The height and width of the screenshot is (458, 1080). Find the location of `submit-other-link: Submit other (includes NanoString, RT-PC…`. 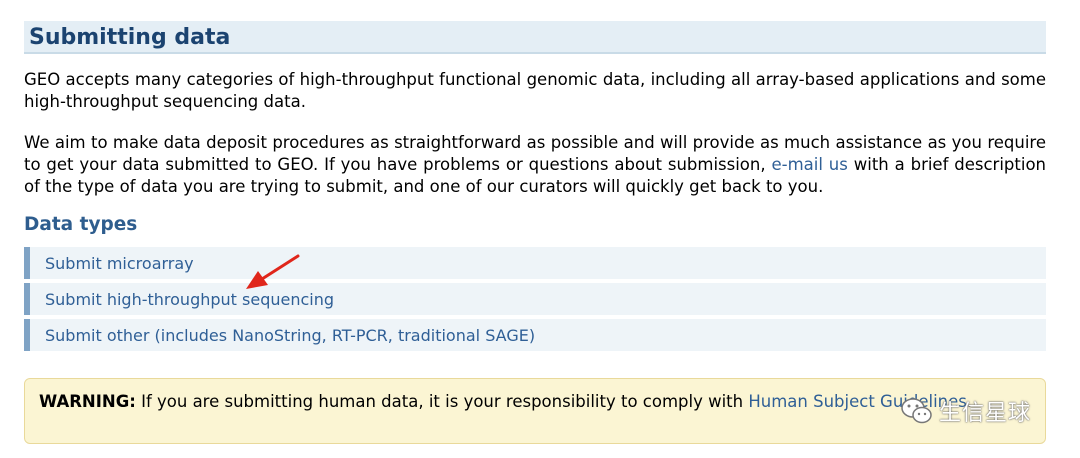

submit-other-link: Submit other (includes NanoString, RT-PC… is located at coordinates (535, 335).